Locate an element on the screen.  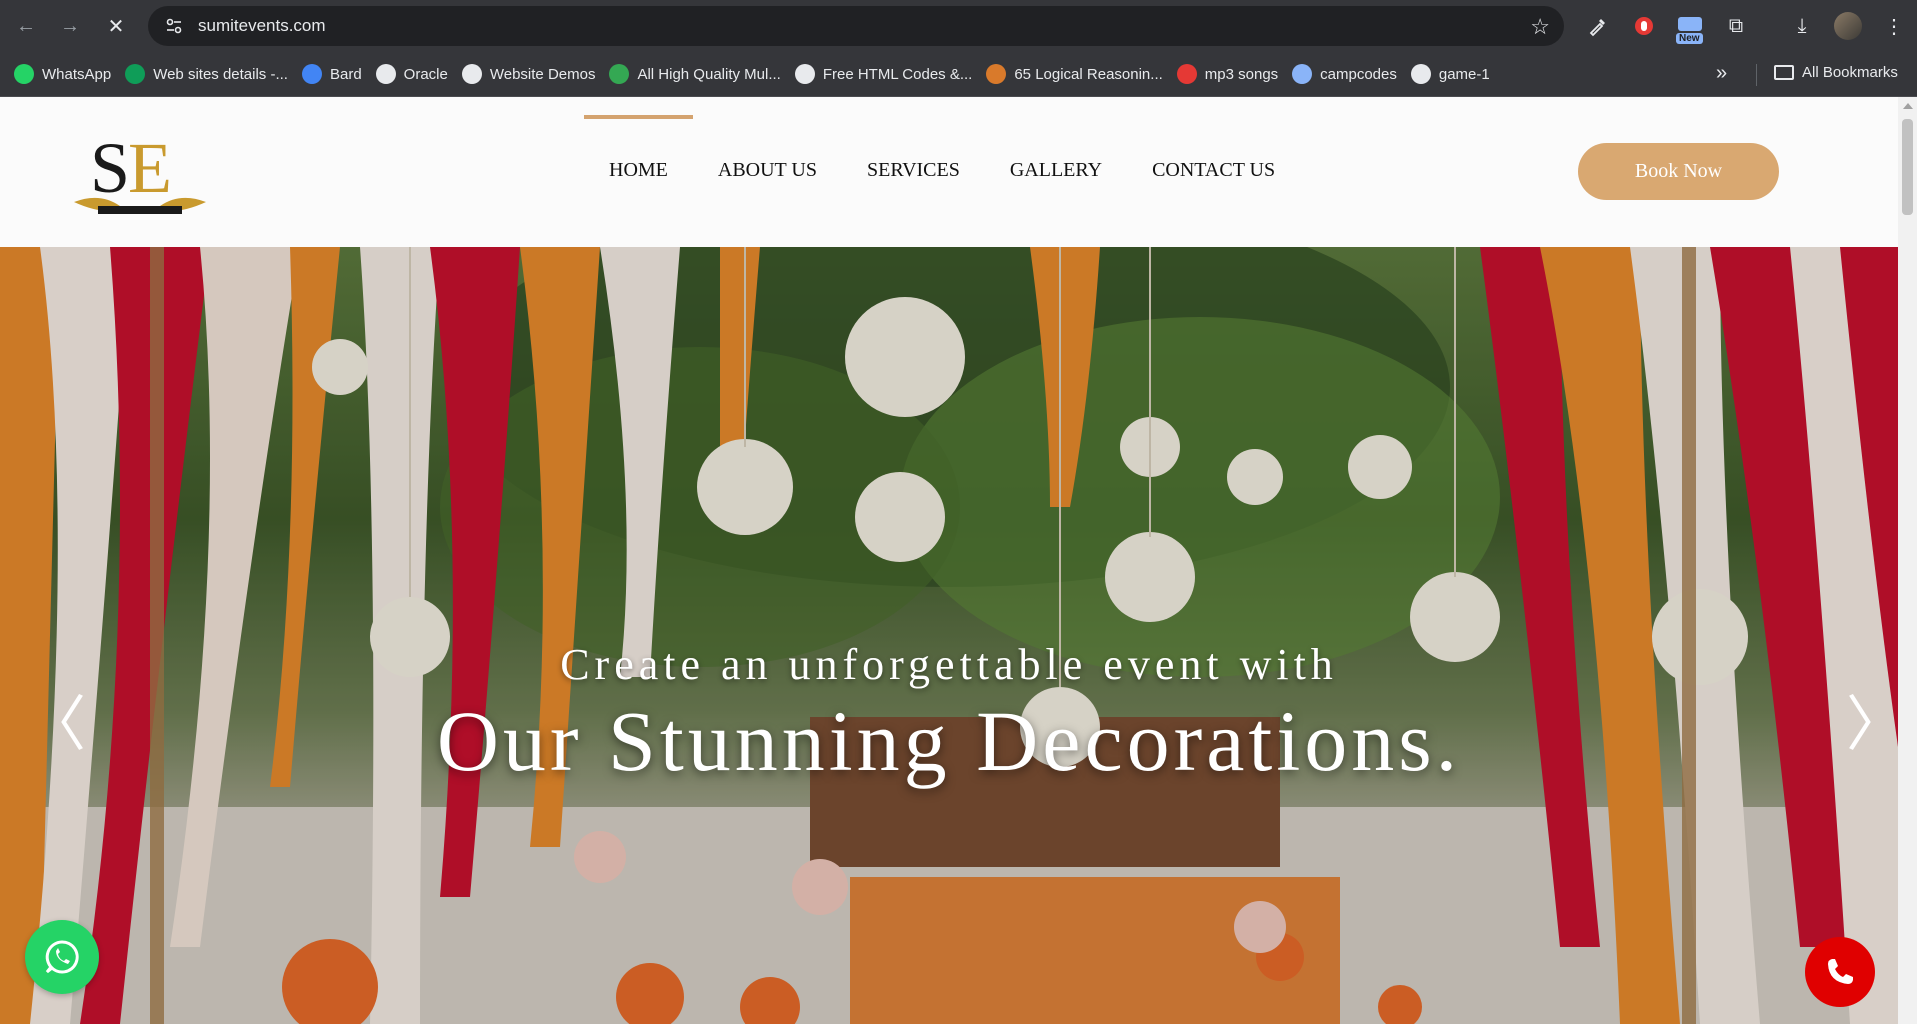
nav-item-services: SERVICES is located at coordinates (913, 165).